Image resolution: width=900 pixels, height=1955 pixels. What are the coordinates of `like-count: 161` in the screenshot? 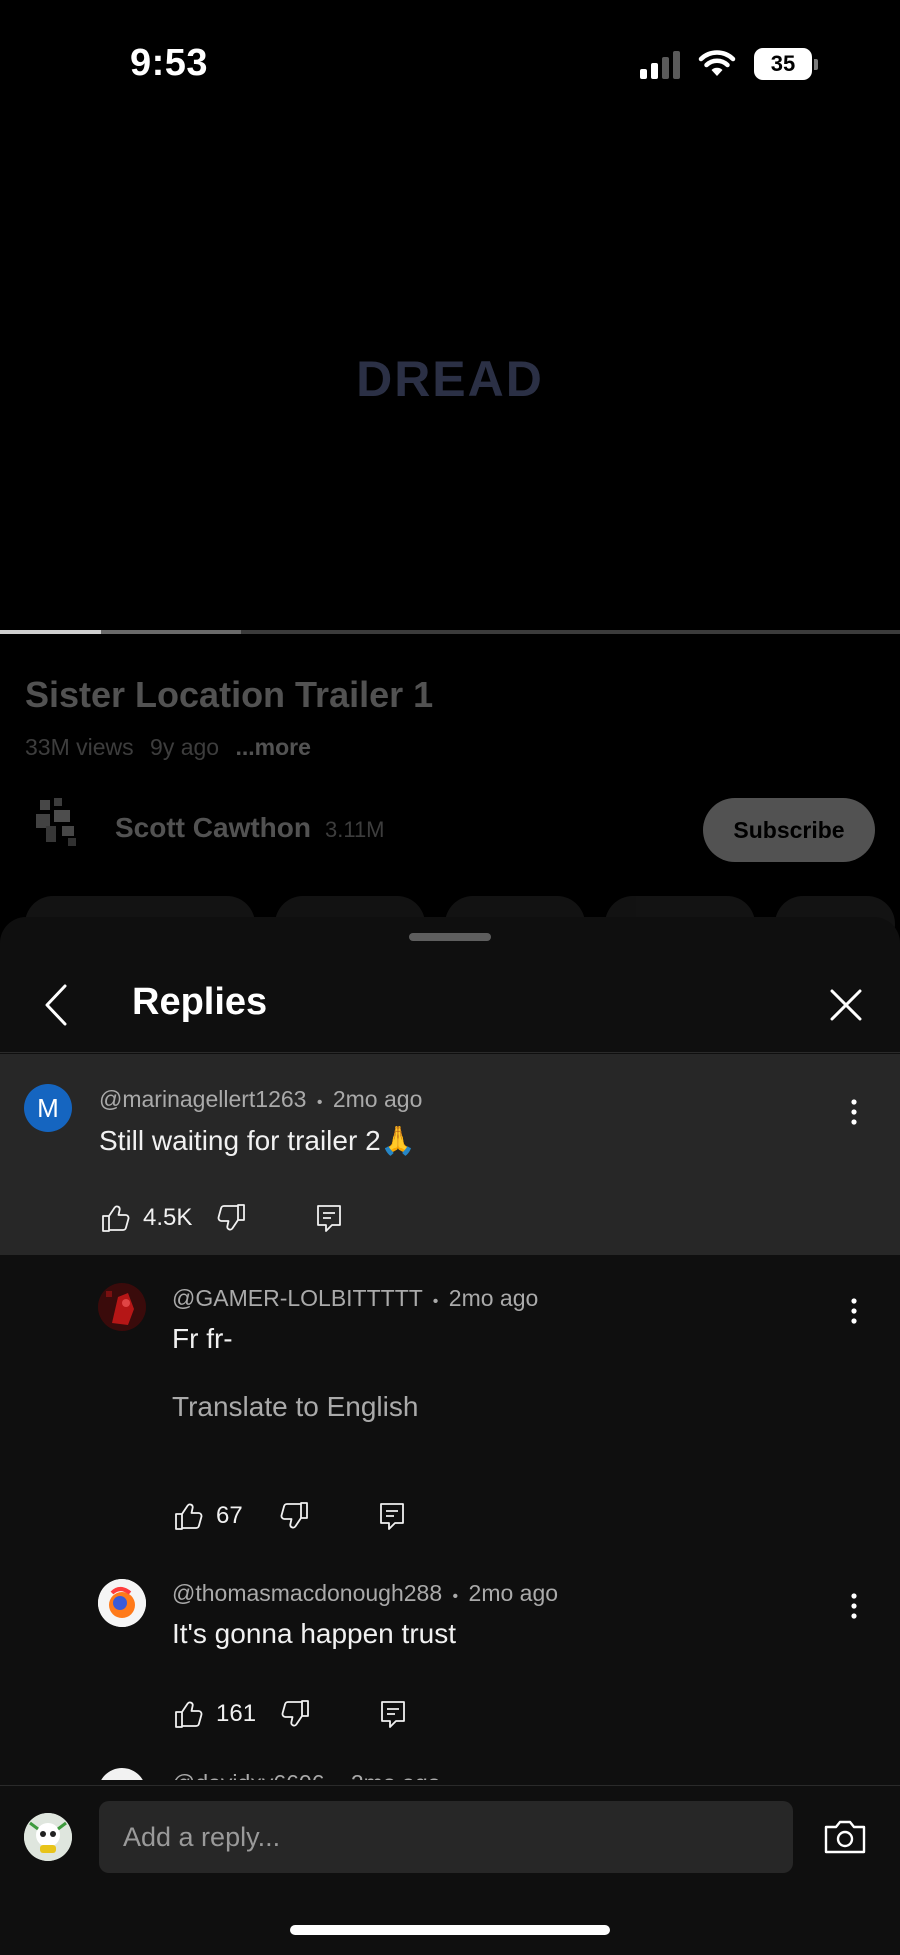 It's located at (236, 1713).